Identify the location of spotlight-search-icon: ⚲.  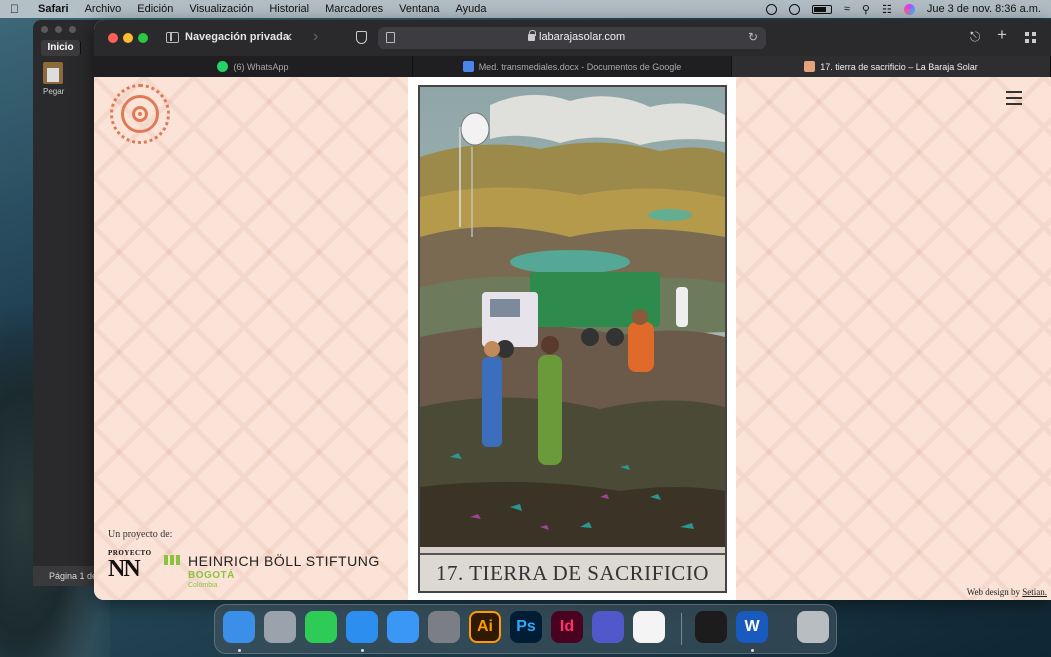
(866, 9).